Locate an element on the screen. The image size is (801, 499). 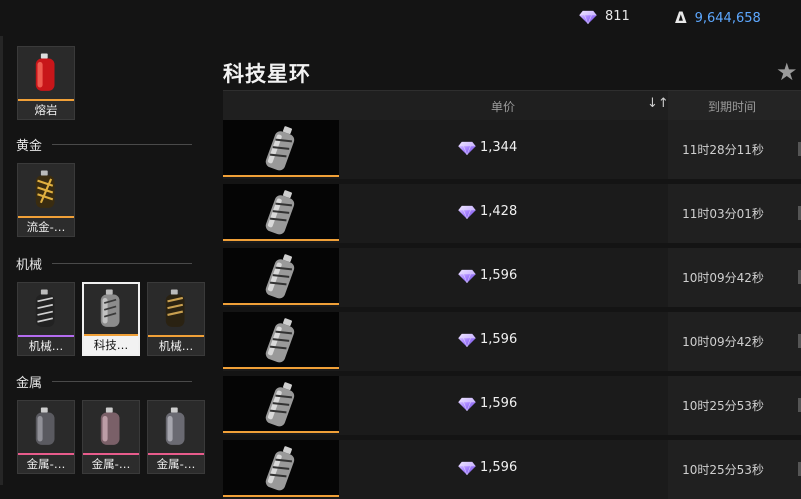
expire-column-label: 到期时间 is located at coordinates (732, 107).